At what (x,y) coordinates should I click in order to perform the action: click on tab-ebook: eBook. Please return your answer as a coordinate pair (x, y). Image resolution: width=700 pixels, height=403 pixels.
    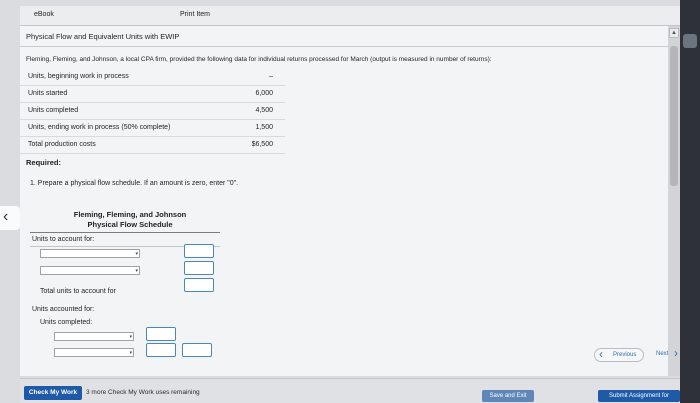
    Looking at the image, I should click on (44, 14).